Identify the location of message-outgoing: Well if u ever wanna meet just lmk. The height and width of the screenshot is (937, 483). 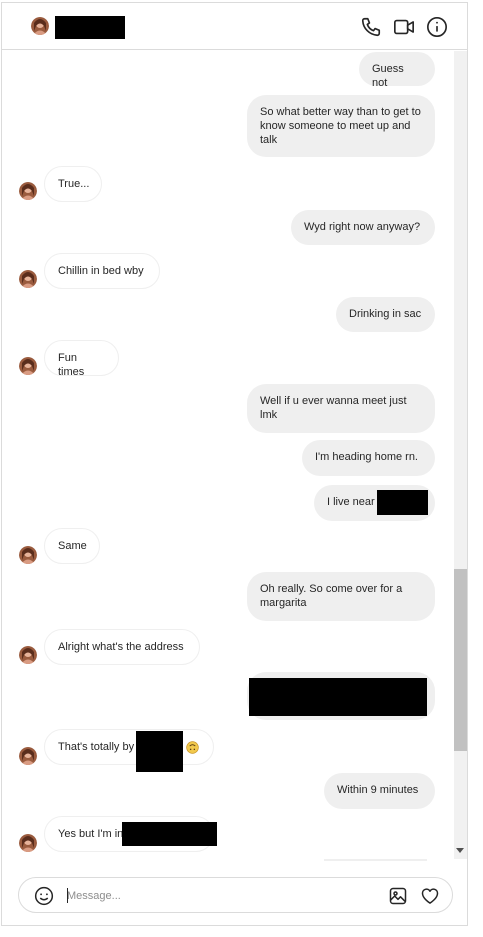
(341, 408).